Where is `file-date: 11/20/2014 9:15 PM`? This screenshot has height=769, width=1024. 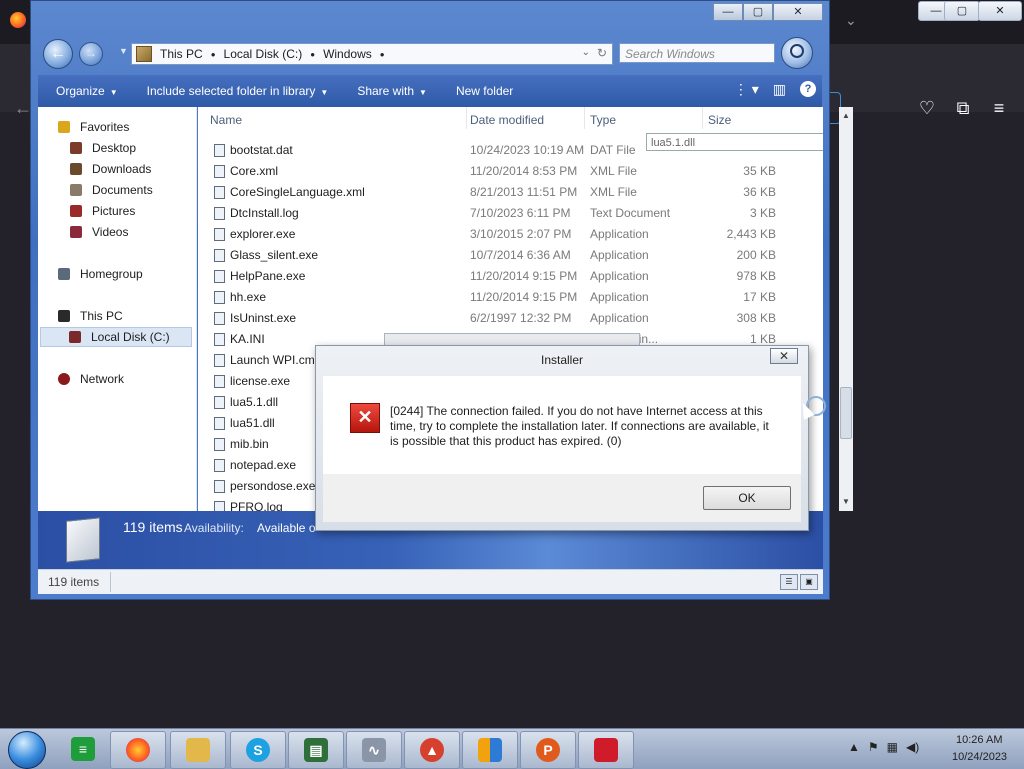
file-date: 11/20/2014 9:15 PM is located at coordinates (524, 276).